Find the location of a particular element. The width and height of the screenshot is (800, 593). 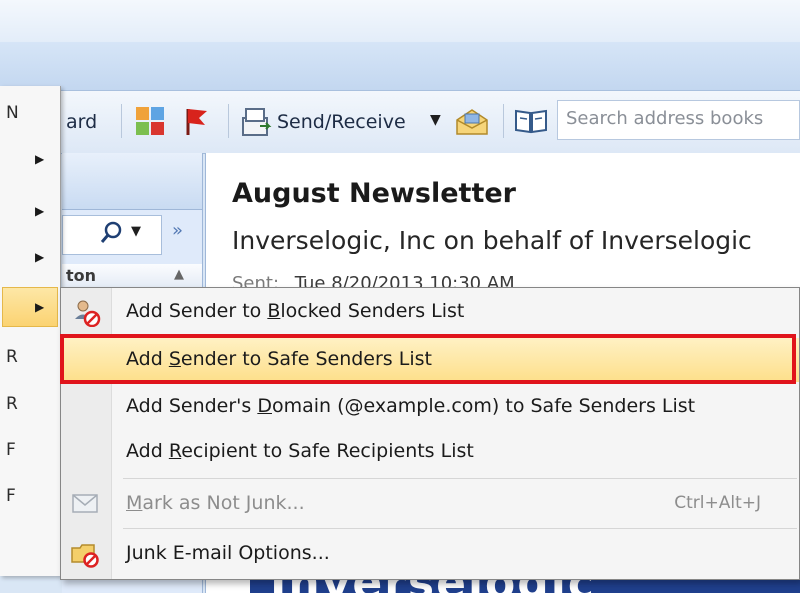

column-header-label: ton is located at coordinates (81, 275).